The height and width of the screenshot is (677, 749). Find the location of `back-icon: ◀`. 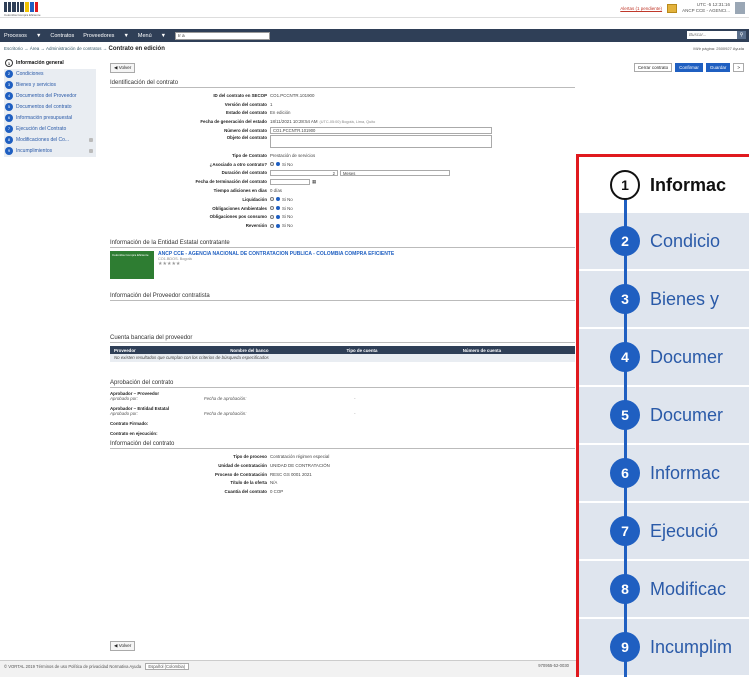

back-icon: ◀ is located at coordinates (116, 645).